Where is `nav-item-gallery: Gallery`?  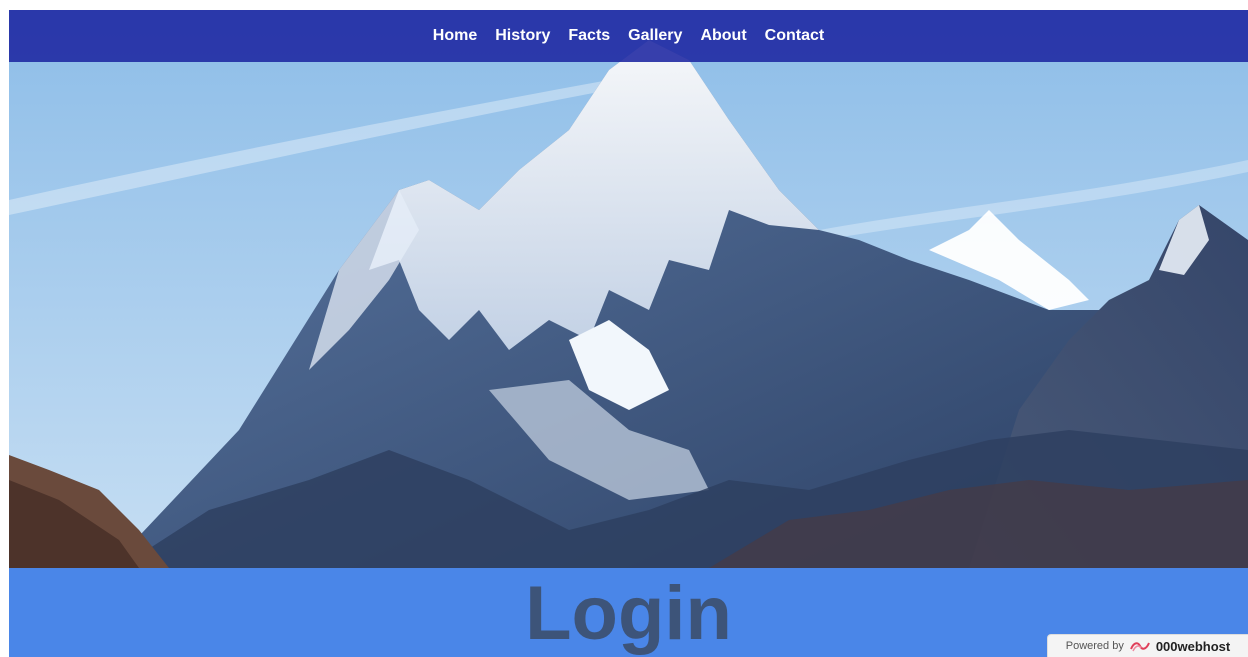
nav-item-gallery: Gallery is located at coordinates (655, 36).